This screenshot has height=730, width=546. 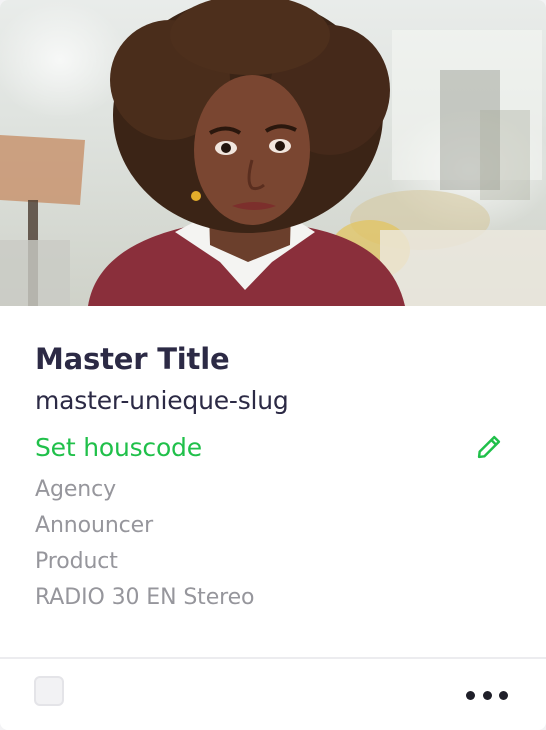 I want to click on more-options-button, so click(x=487, y=695).